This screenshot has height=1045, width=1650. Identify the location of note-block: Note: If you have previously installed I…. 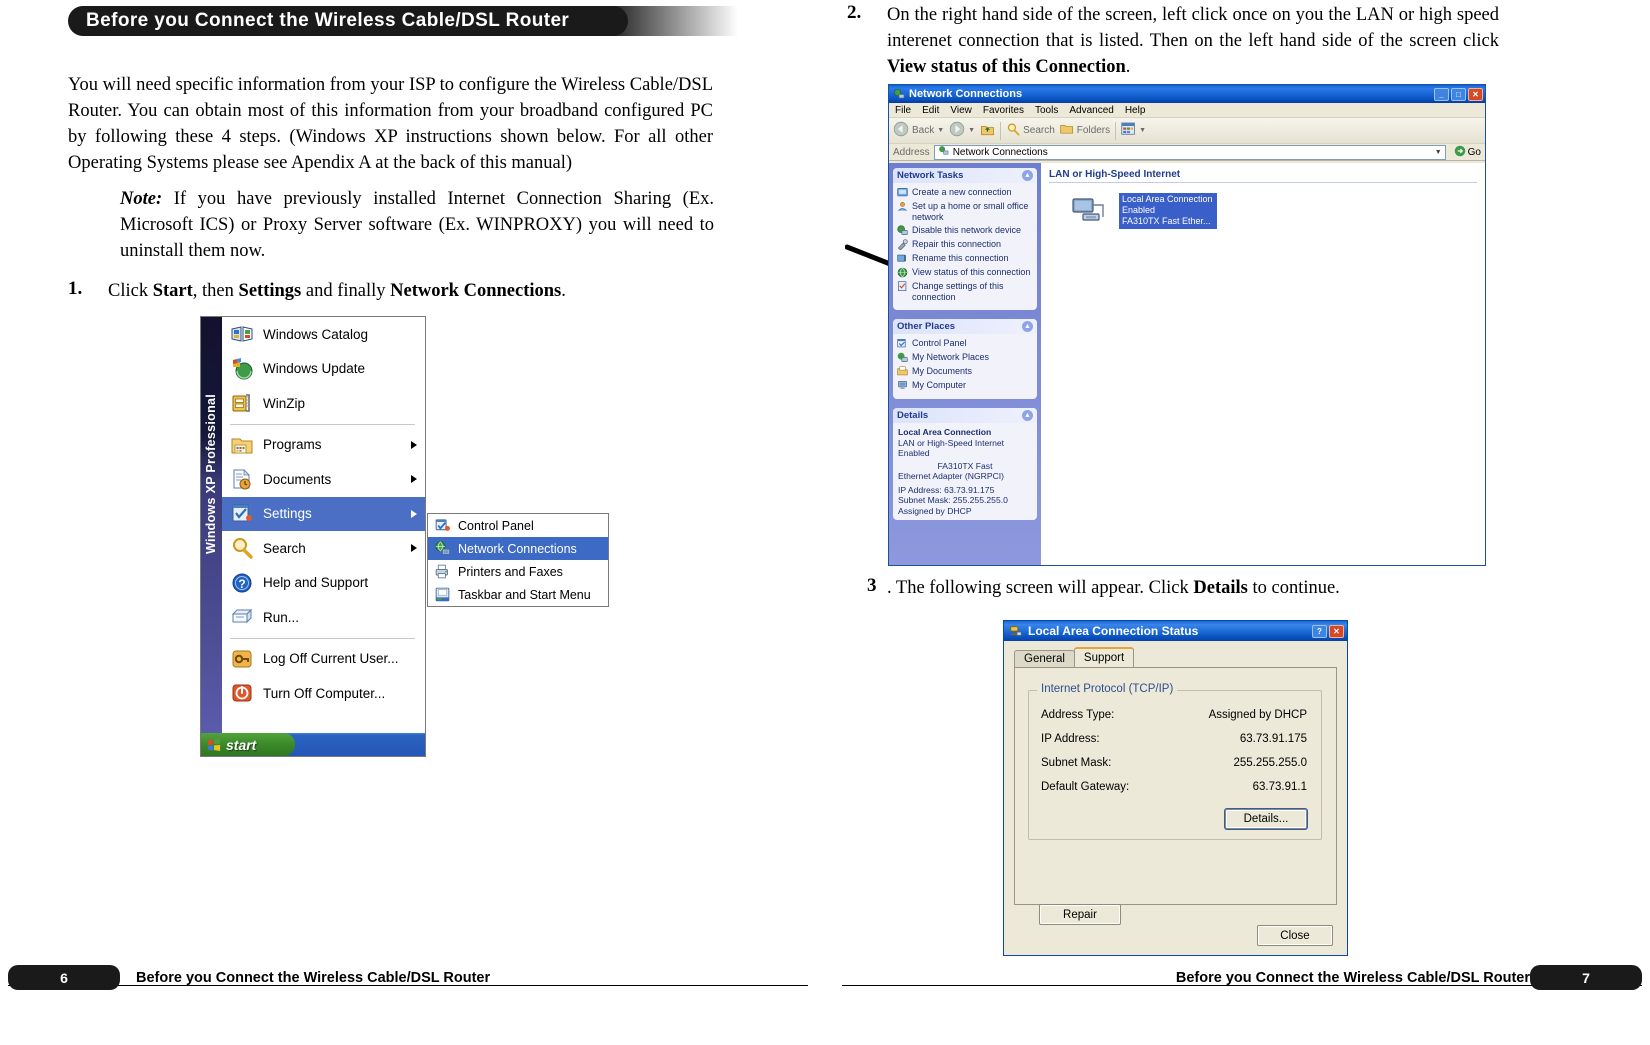
(417, 225).